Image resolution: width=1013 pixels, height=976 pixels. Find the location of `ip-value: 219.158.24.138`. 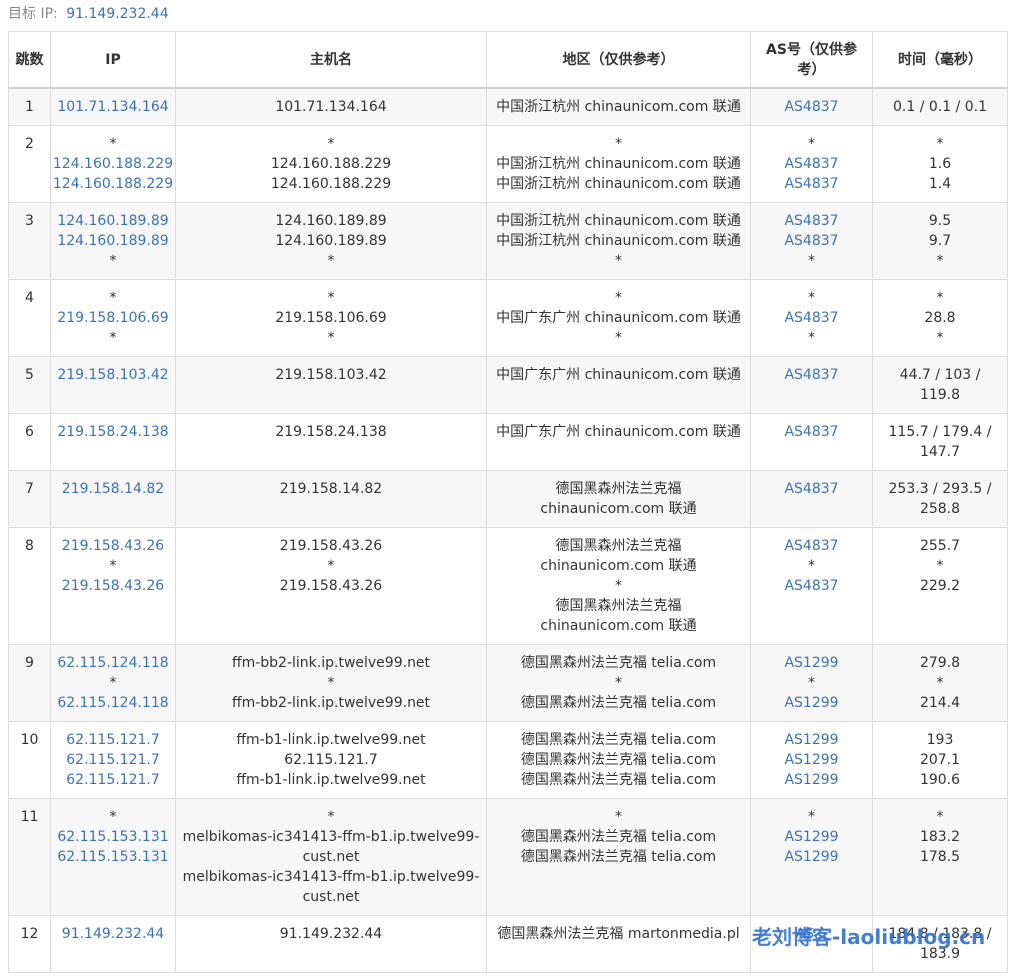

ip-value: 219.158.24.138 is located at coordinates (113, 432).